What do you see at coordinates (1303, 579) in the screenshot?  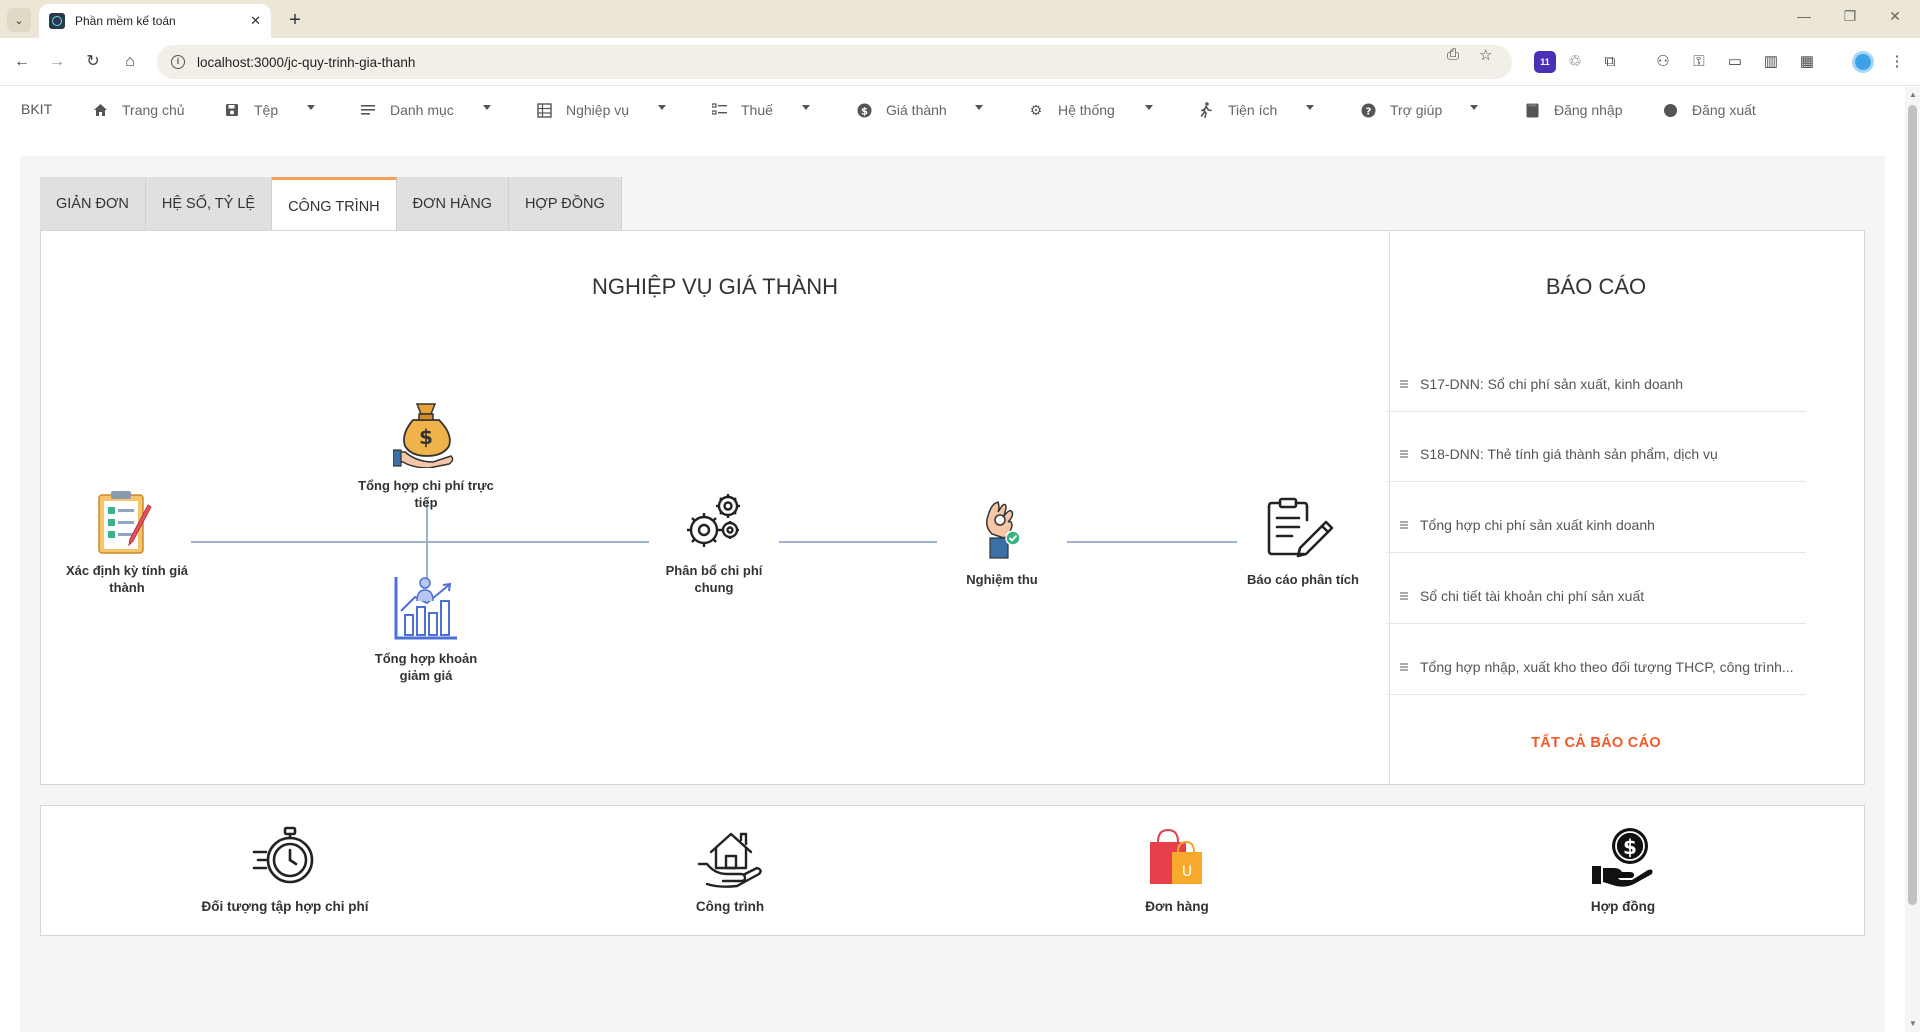 I see `node-report-label: Báo cáo phân tích` at bounding box center [1303, 579].